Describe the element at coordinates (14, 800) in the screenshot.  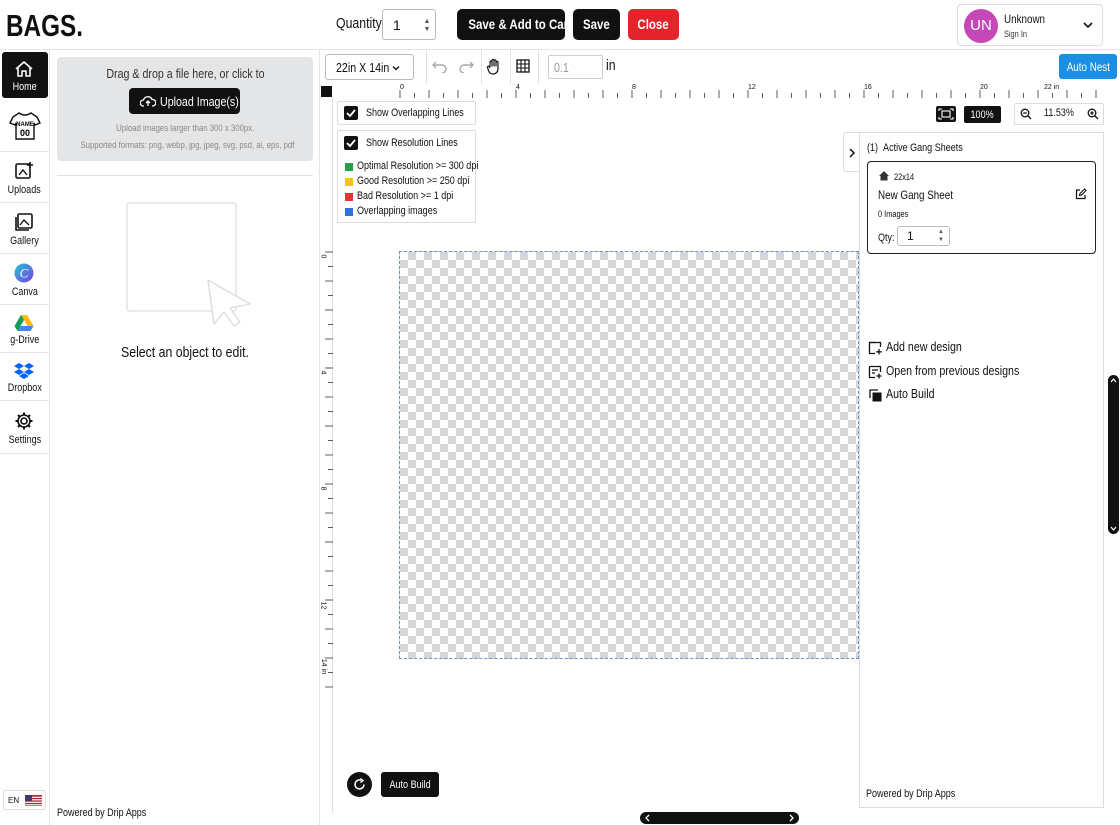
I see `language-code: EN` at that location.